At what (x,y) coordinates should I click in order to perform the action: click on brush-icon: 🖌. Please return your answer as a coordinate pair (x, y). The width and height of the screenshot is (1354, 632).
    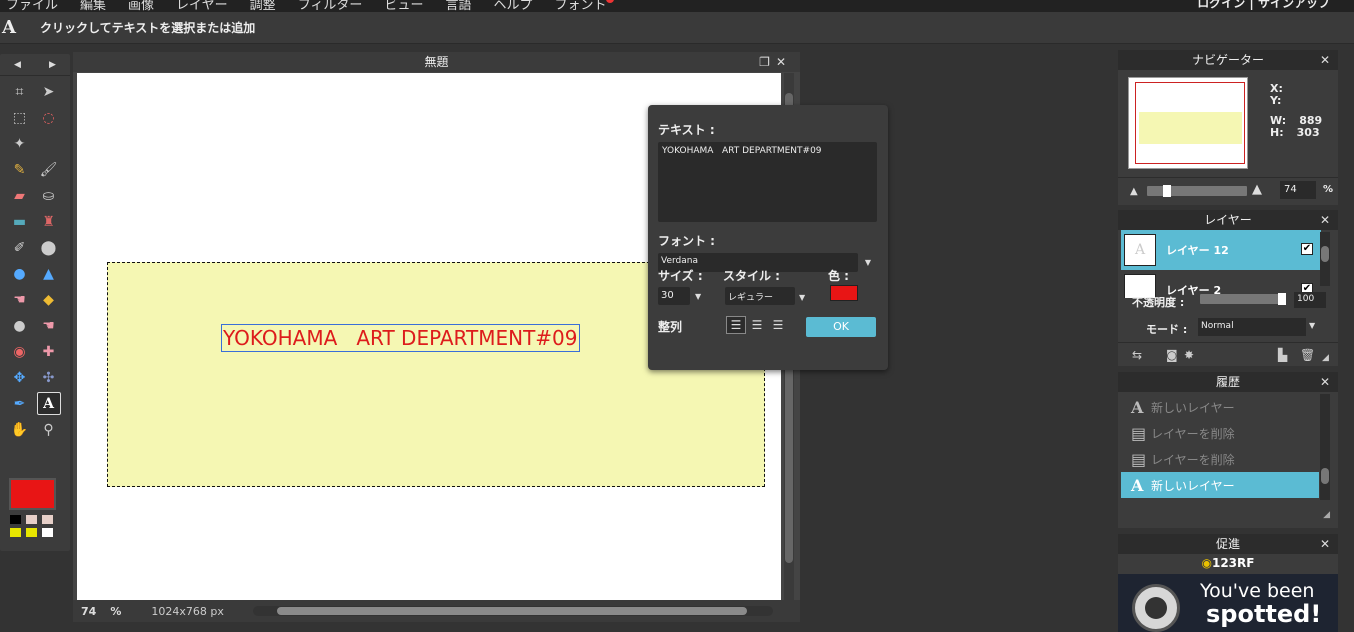
    Looking at the image, I should click on (49, 169).